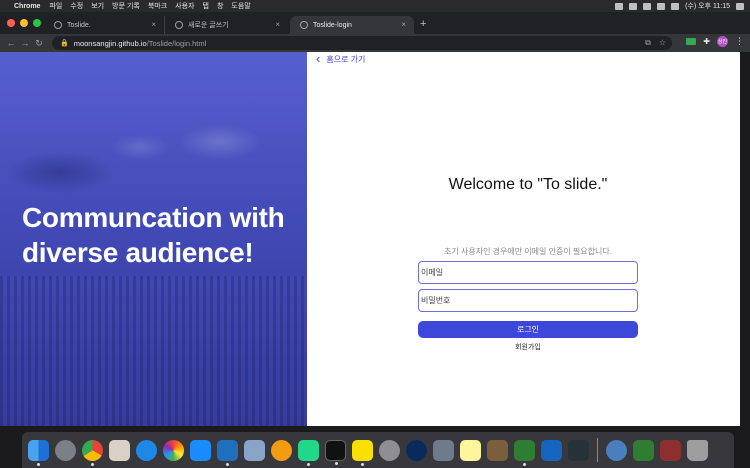 The width and height of the screenshot is (750, 468). What do you see at coordinates (55, 6) in the screenshot?
I see `menu-file: 파일` at bounding box center [55, 6].